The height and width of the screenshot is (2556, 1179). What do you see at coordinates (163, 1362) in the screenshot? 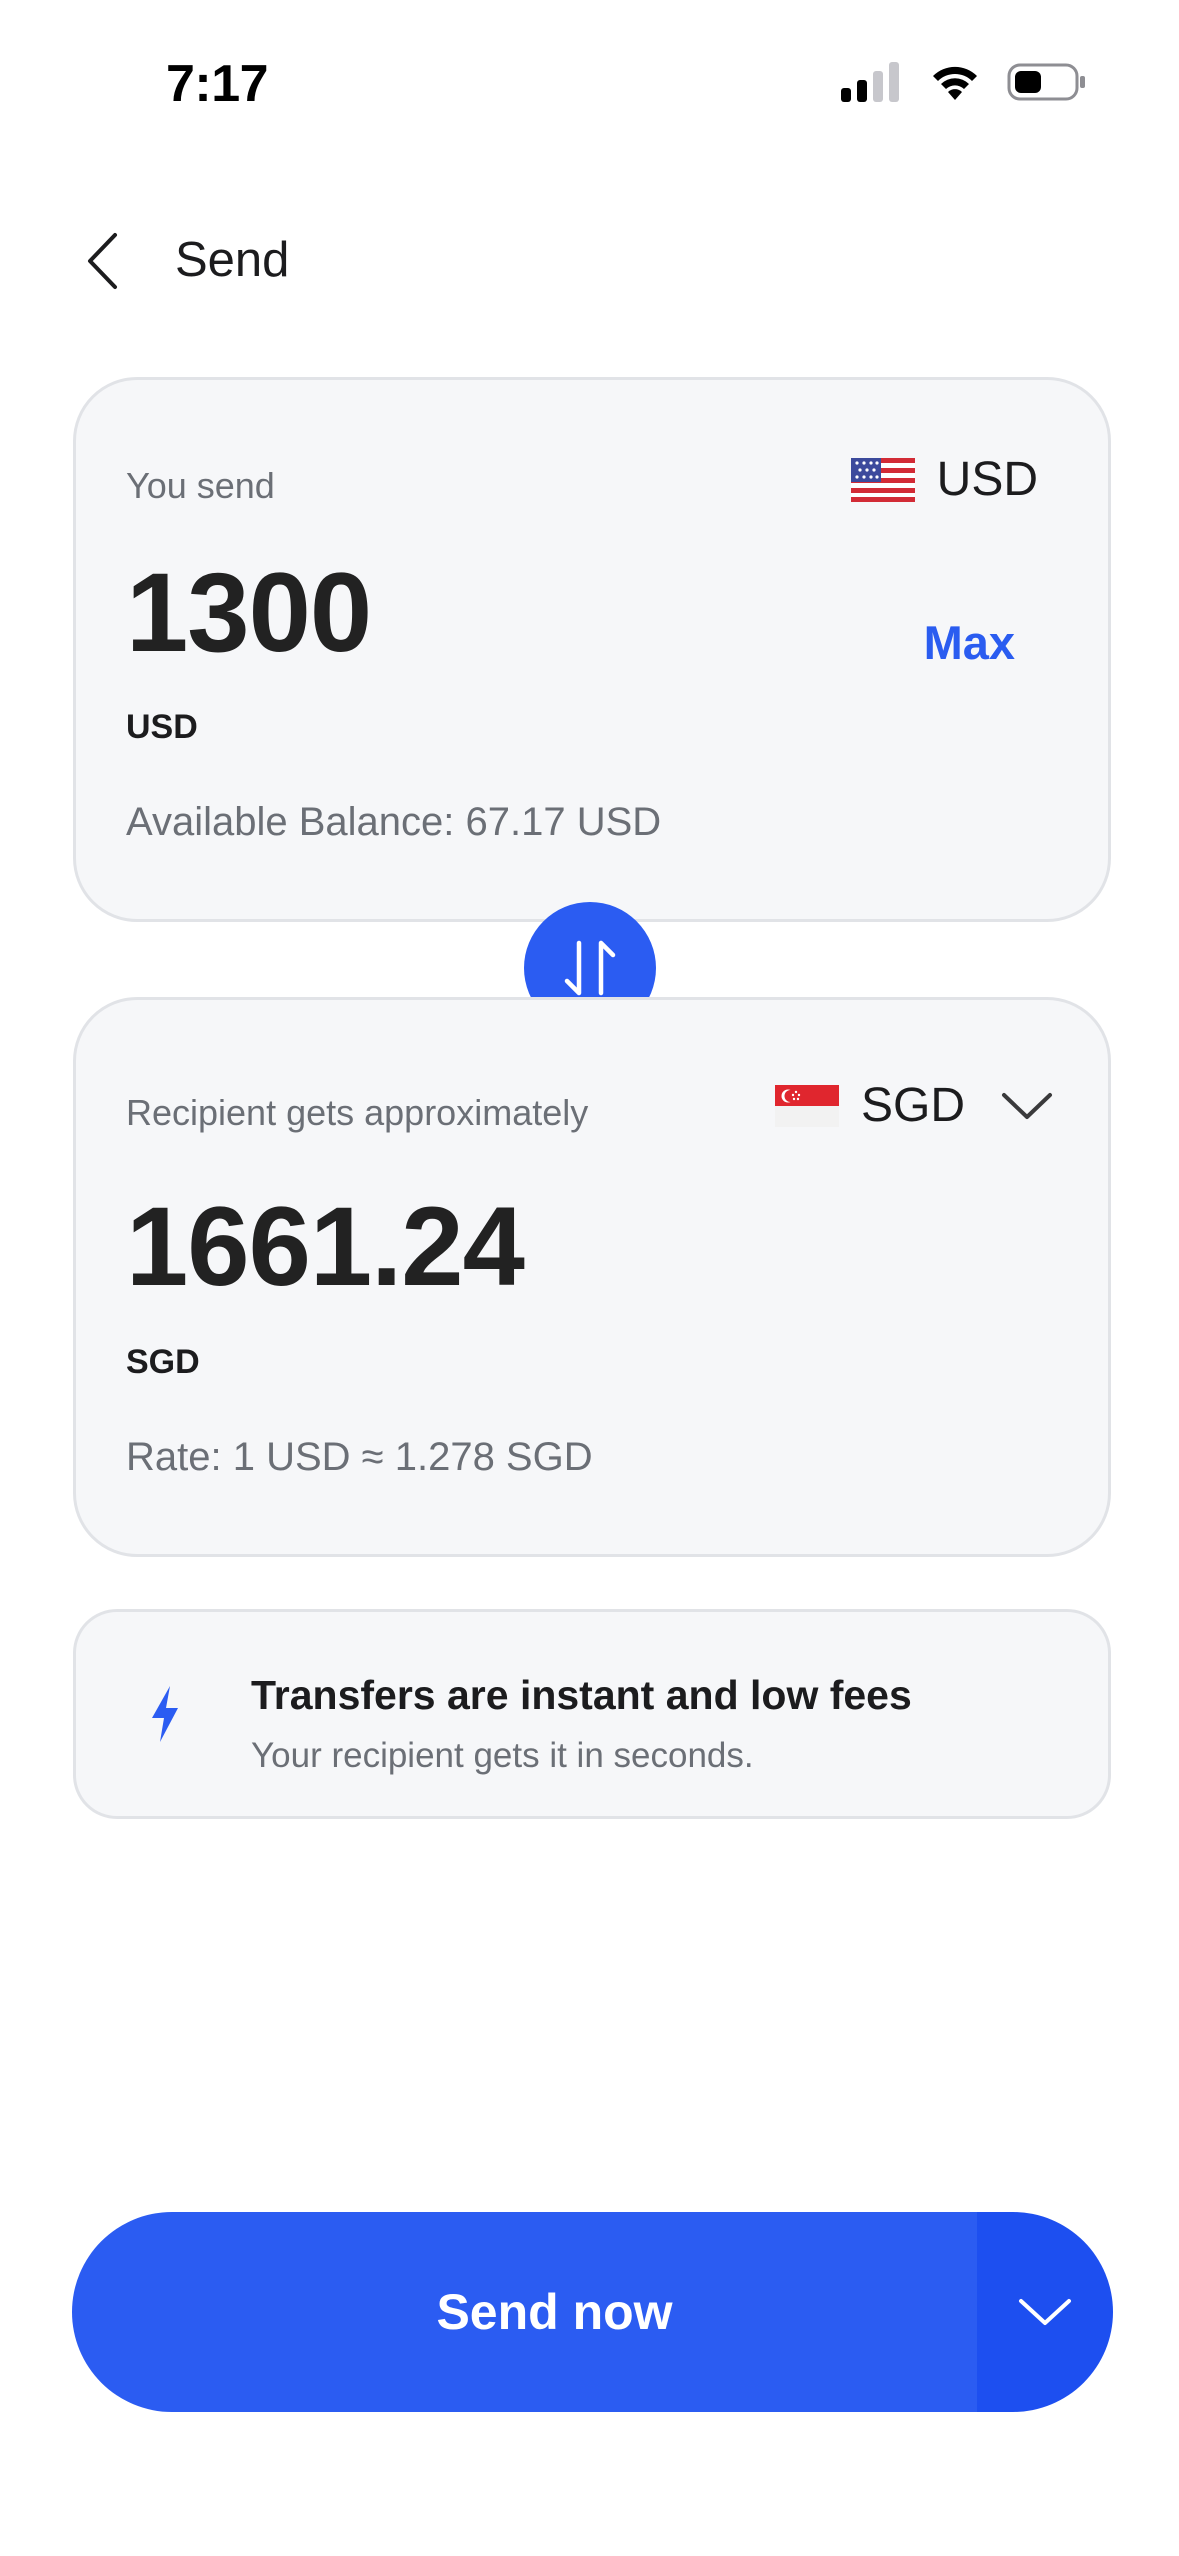
I see `receive-amount-unit: SGD` at bounding box center [163, 1362].